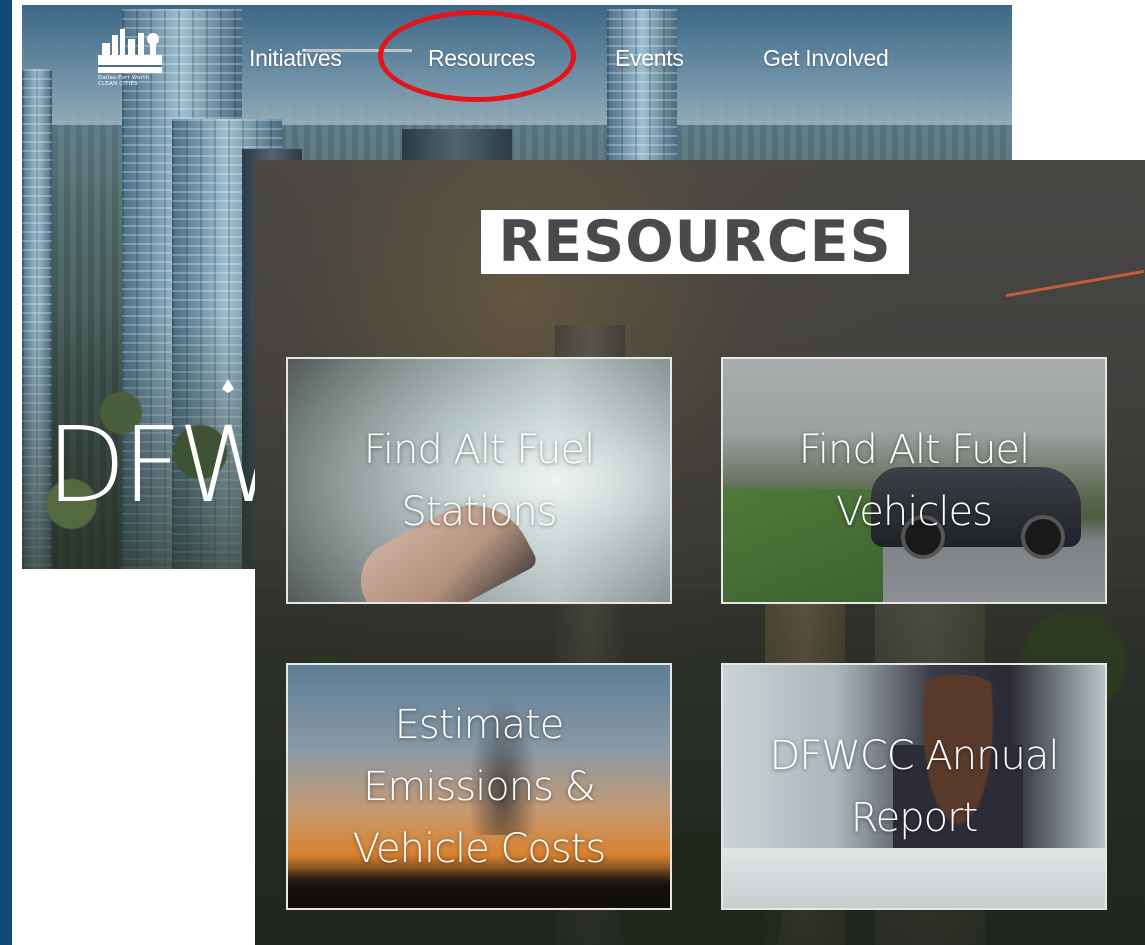  I want to click on hero-title: DFW, so click(163, 465).